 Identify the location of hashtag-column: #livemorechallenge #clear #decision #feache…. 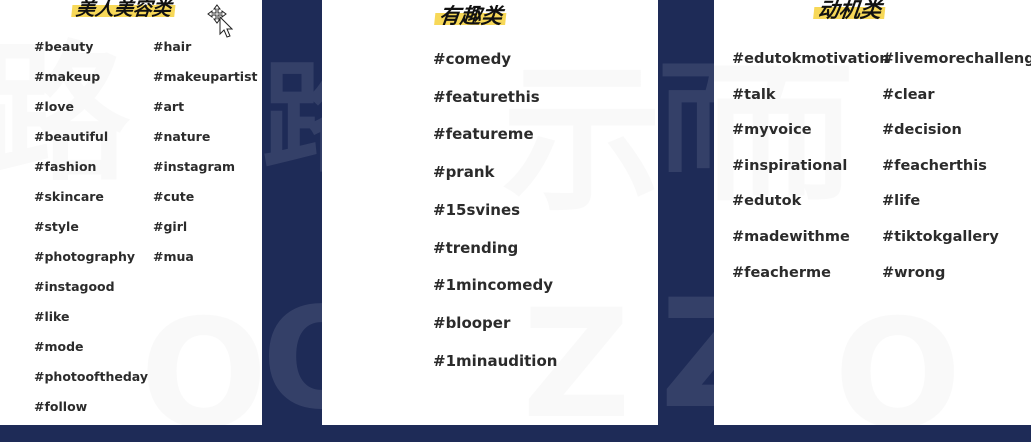
(956, 172).